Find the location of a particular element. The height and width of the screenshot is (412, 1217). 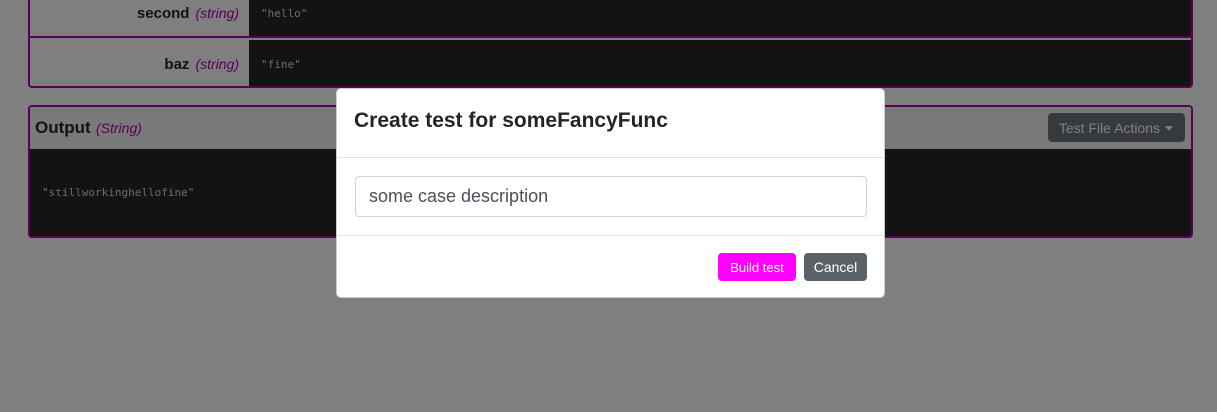

modal-header: Create test for someFancyFunc is located at coordinates (610, 123).